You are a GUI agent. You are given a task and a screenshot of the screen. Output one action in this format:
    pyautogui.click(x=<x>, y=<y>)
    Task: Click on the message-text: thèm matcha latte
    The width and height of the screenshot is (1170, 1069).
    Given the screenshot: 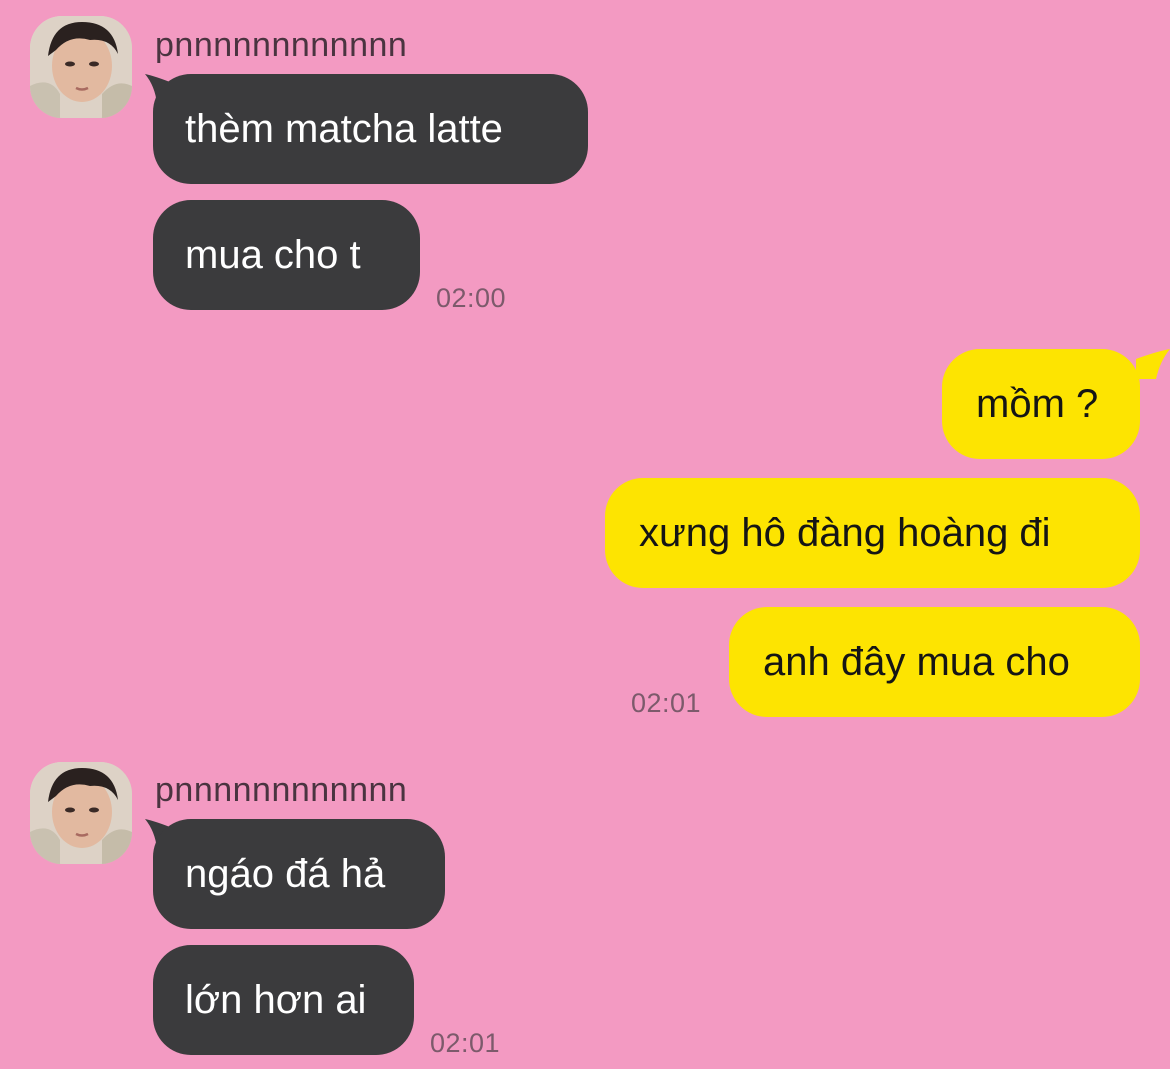 What is the action you would take?
    pyautogui.click(x=344, y=129)
    